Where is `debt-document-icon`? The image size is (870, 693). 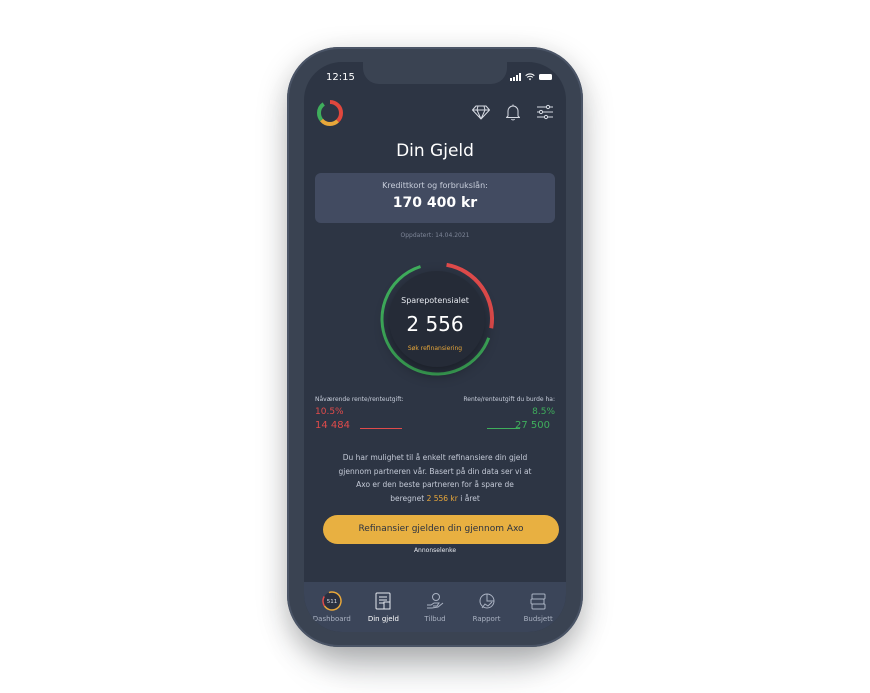 debt-document-icon is located at coordinates (383, 601).